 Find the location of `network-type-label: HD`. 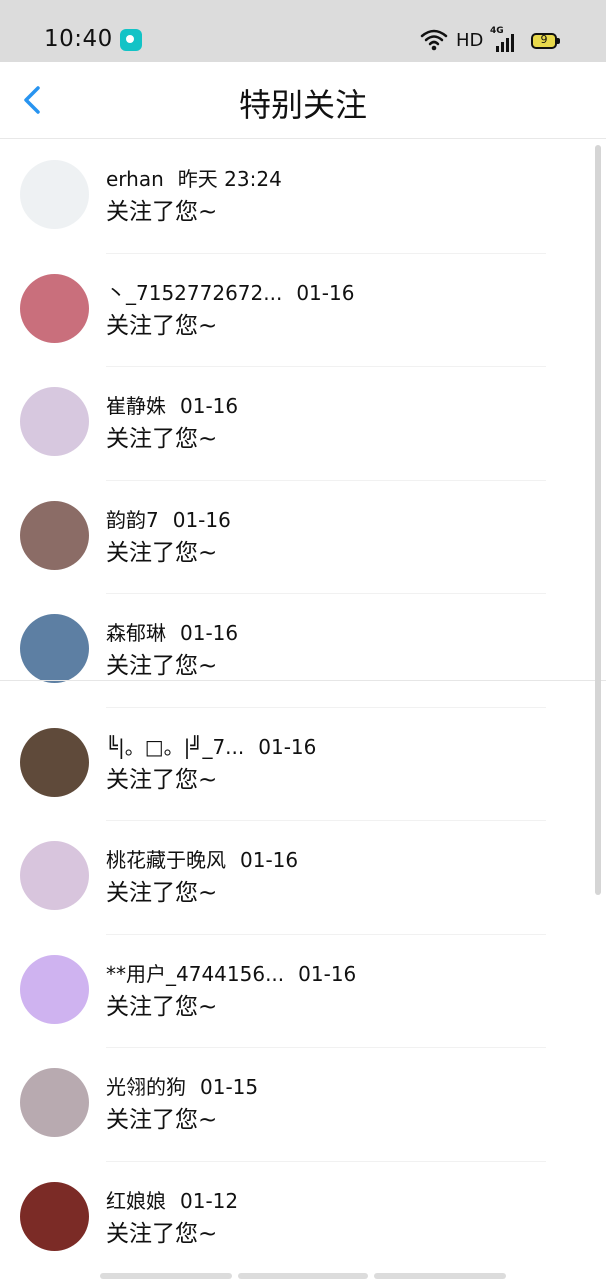

network-type-label: HD is located at coordinates (470, 40).